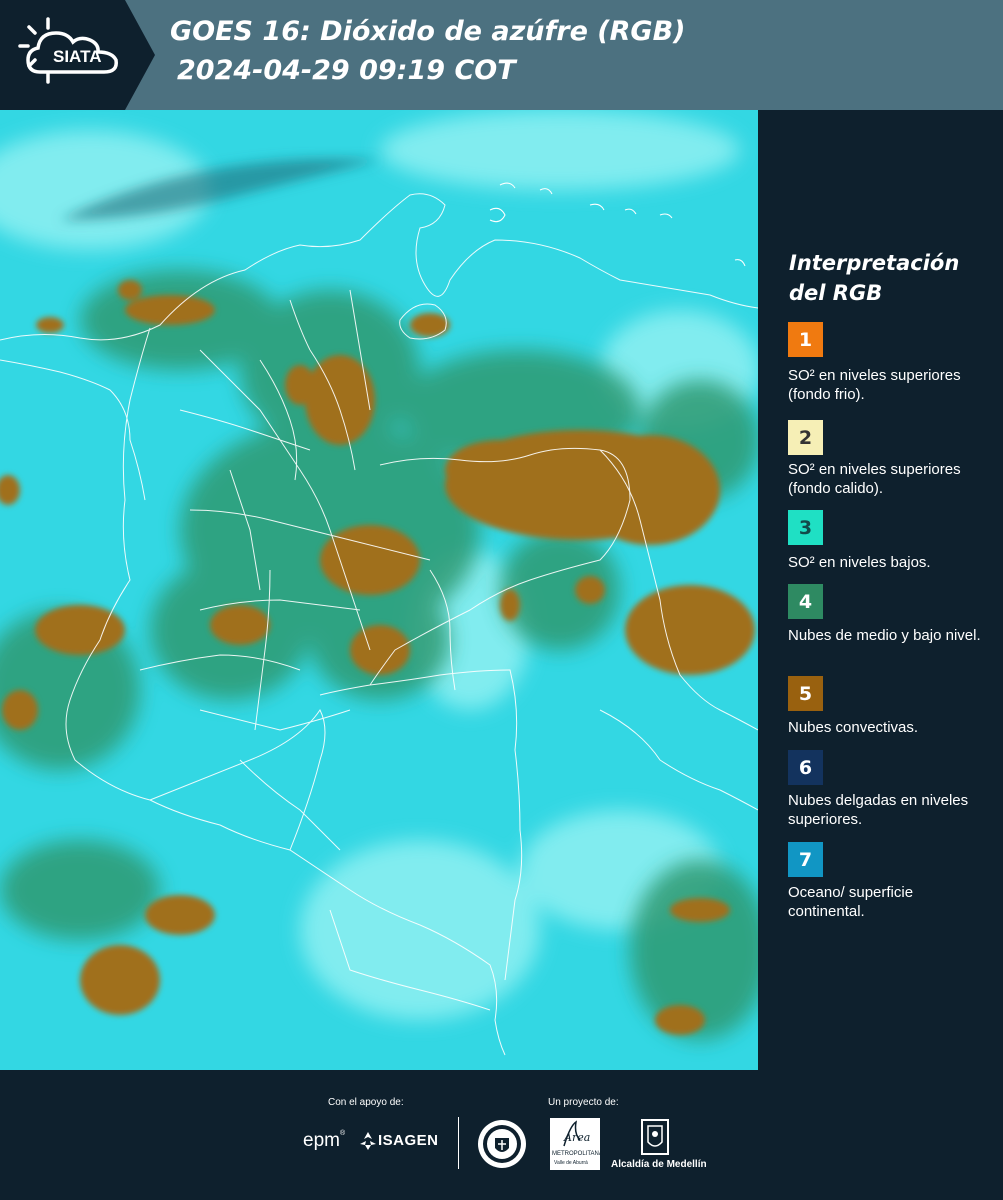 The width and height of the screenshot is (1003, 1200). I want to click on title-product: GOES 16: Dióxido de azúfre (RGB), so click(428, 31).